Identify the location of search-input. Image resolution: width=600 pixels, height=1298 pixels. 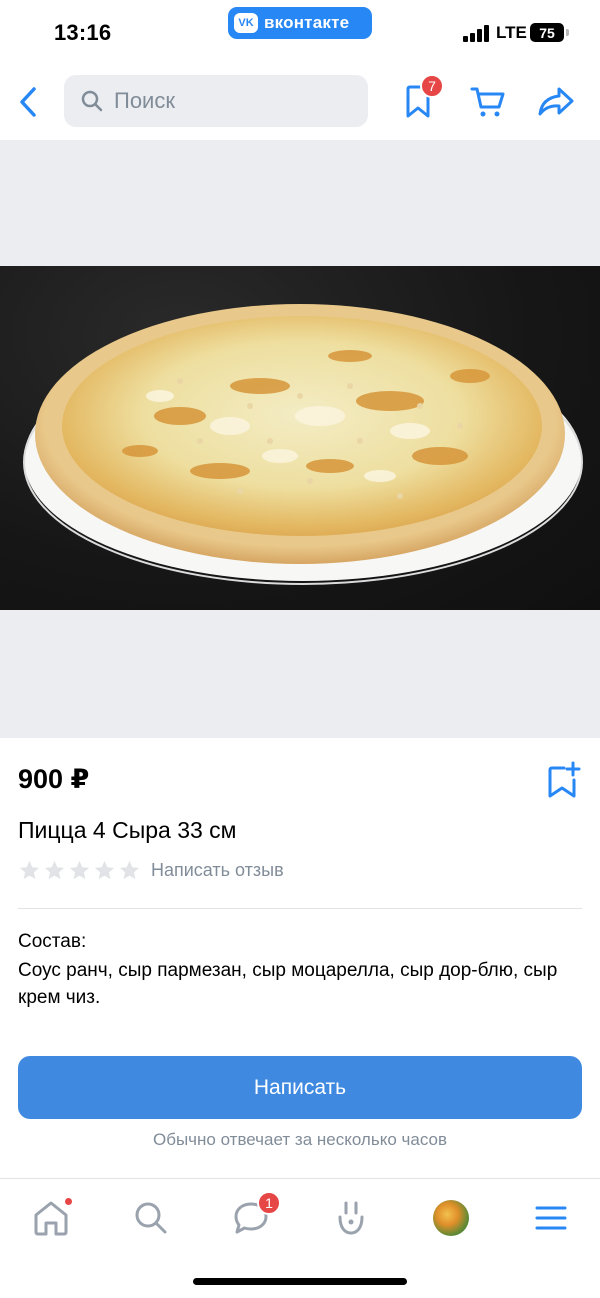
(234, 101).